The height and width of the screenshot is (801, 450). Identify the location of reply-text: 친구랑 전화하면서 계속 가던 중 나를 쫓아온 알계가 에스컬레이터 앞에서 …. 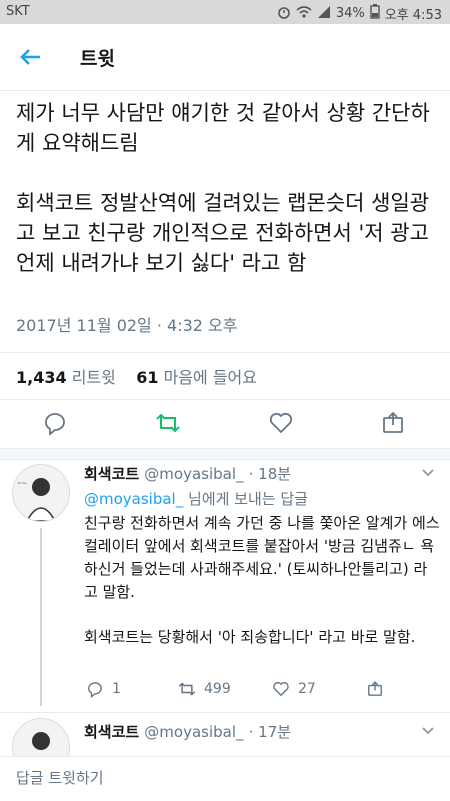
(262, 557).